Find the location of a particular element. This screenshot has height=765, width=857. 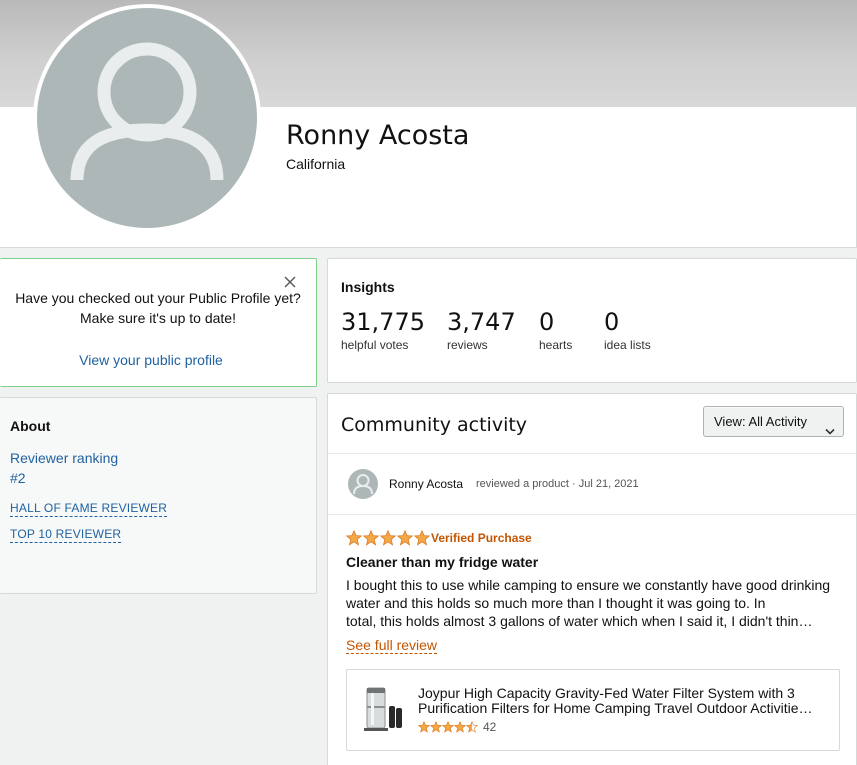

community-activity-title: Community activity is located at coordinates (434, 425).